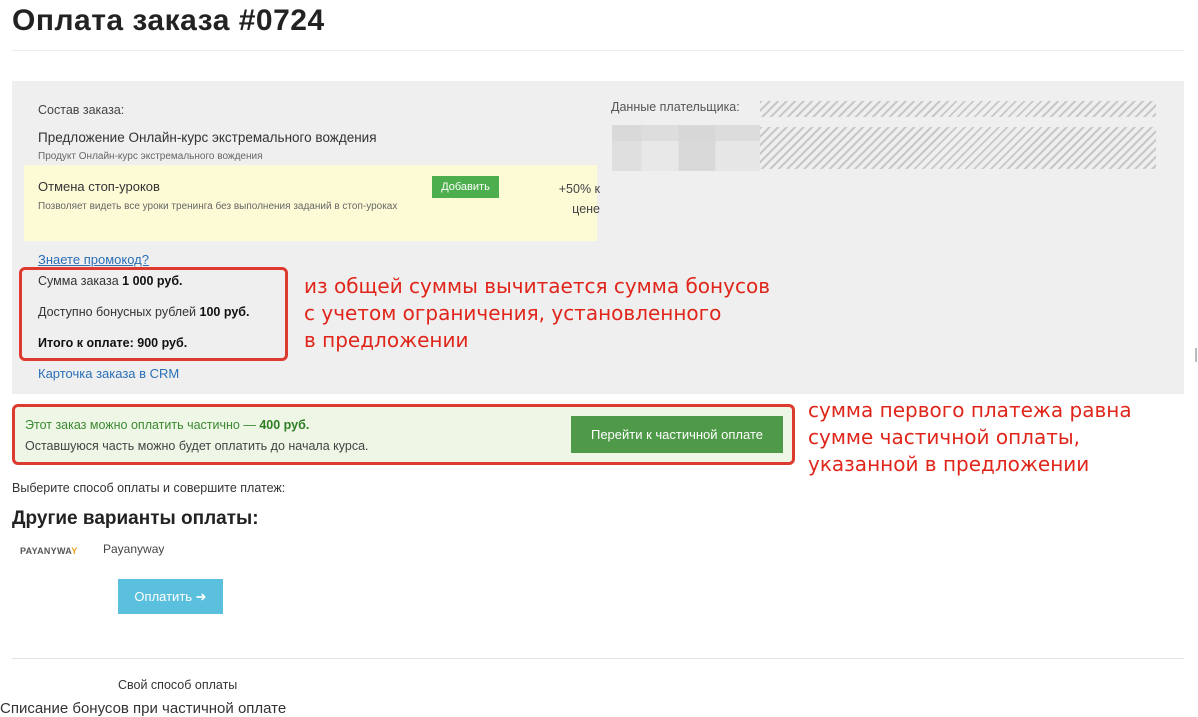 The image size is (1198, 717). Describe the element at coordinates (93, 259) in the screenshot. I see `promo-code-link: Знаете промокод?` at that location.